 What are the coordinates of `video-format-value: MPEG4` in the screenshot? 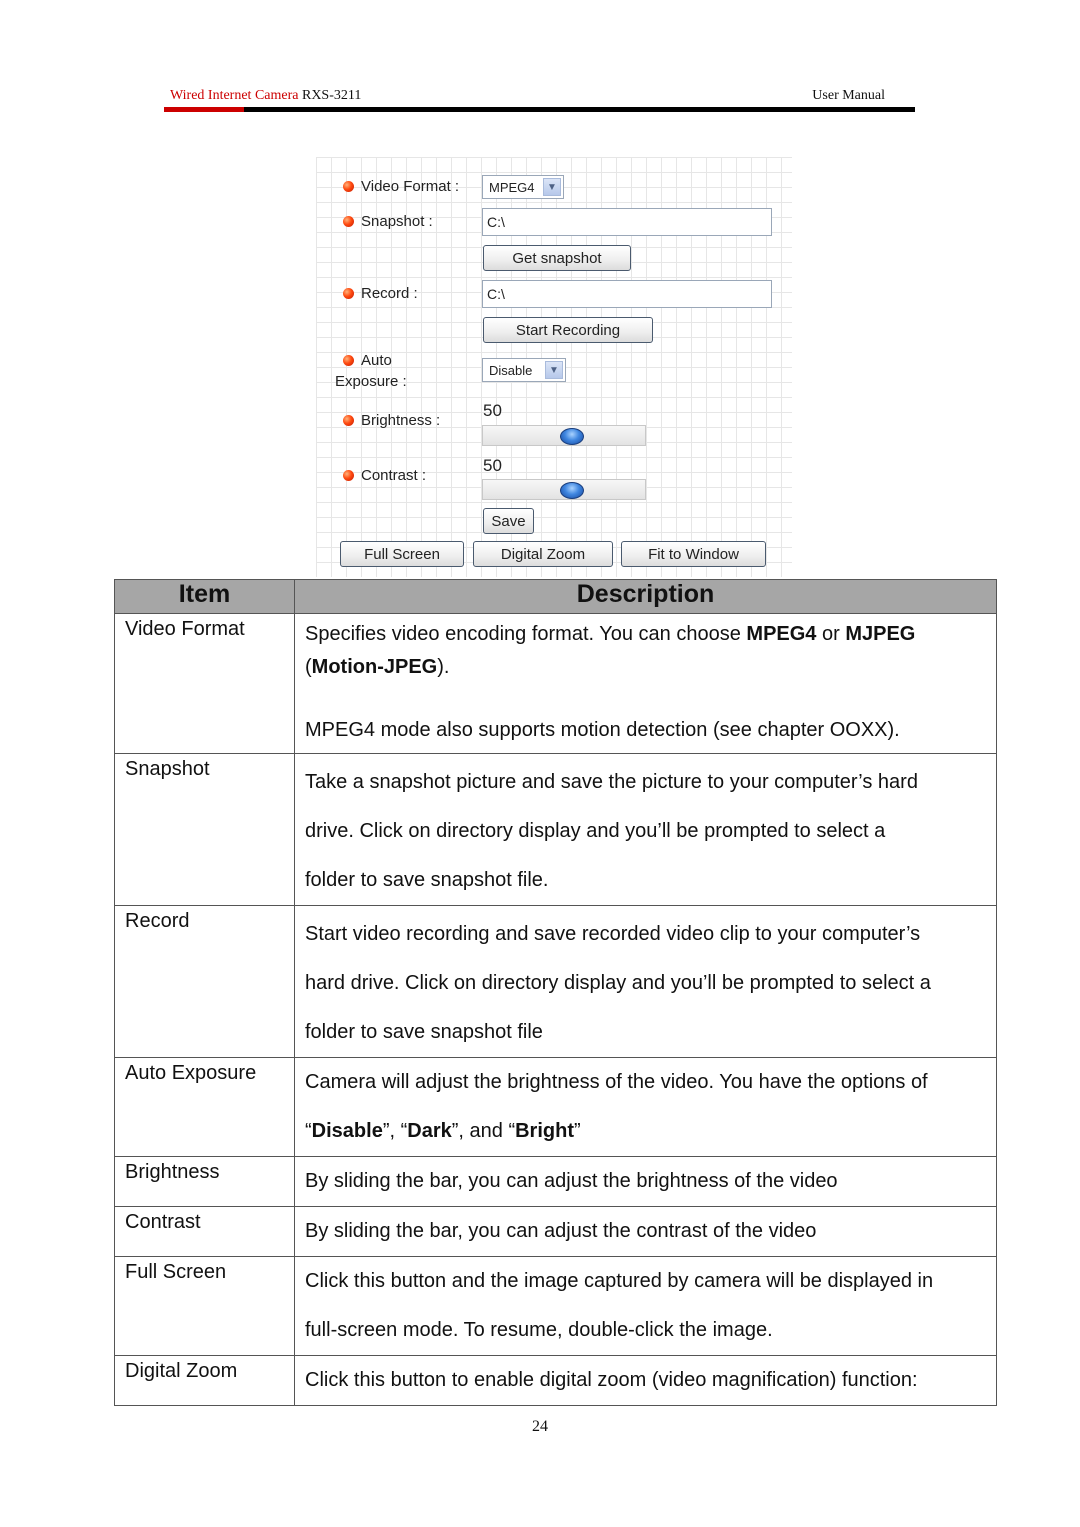 It's located at (512, 187).